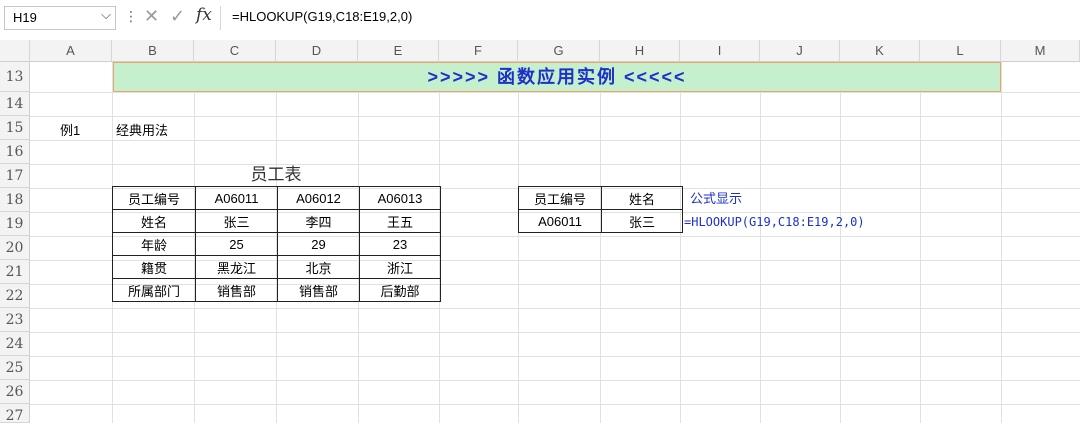  Describe the element at coordinates (318, 267) in the screenshot. I see `table-cell: 北京` at that location.